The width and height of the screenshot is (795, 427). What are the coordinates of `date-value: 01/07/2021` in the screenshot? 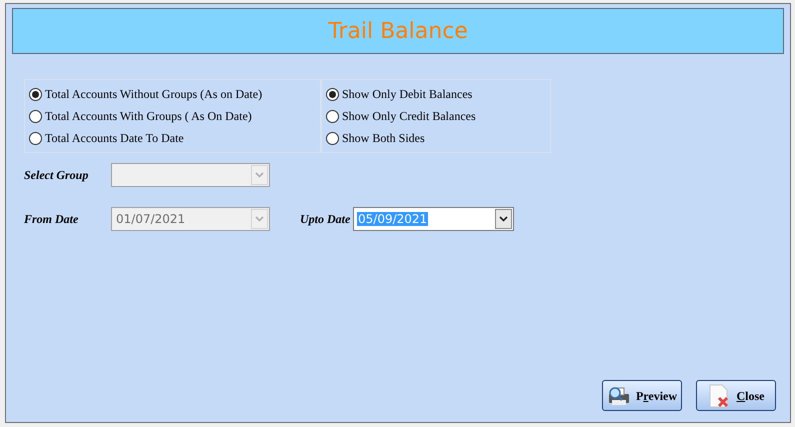 It's located at (150, 219).